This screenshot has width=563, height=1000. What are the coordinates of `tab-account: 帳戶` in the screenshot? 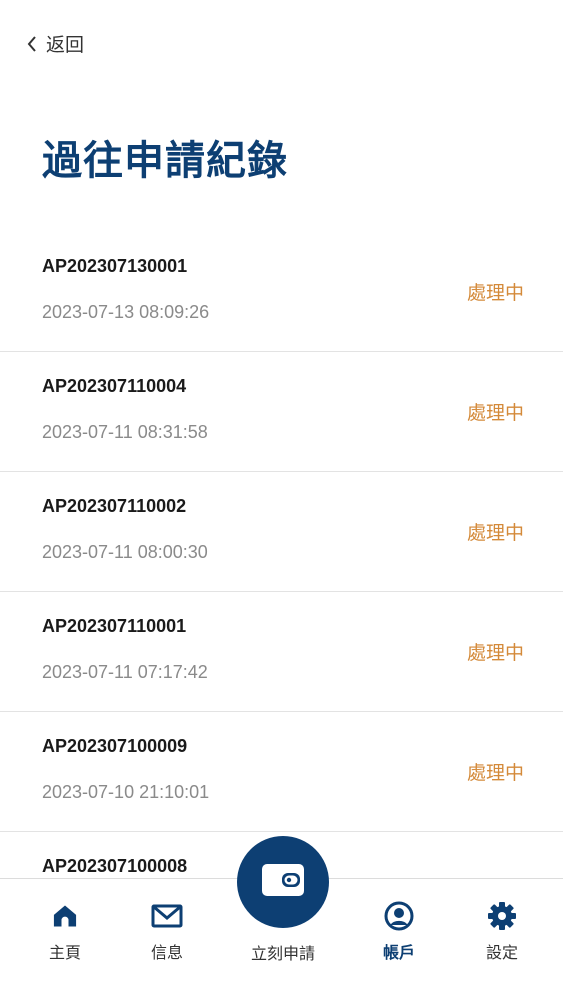 It's located at (399, 939).